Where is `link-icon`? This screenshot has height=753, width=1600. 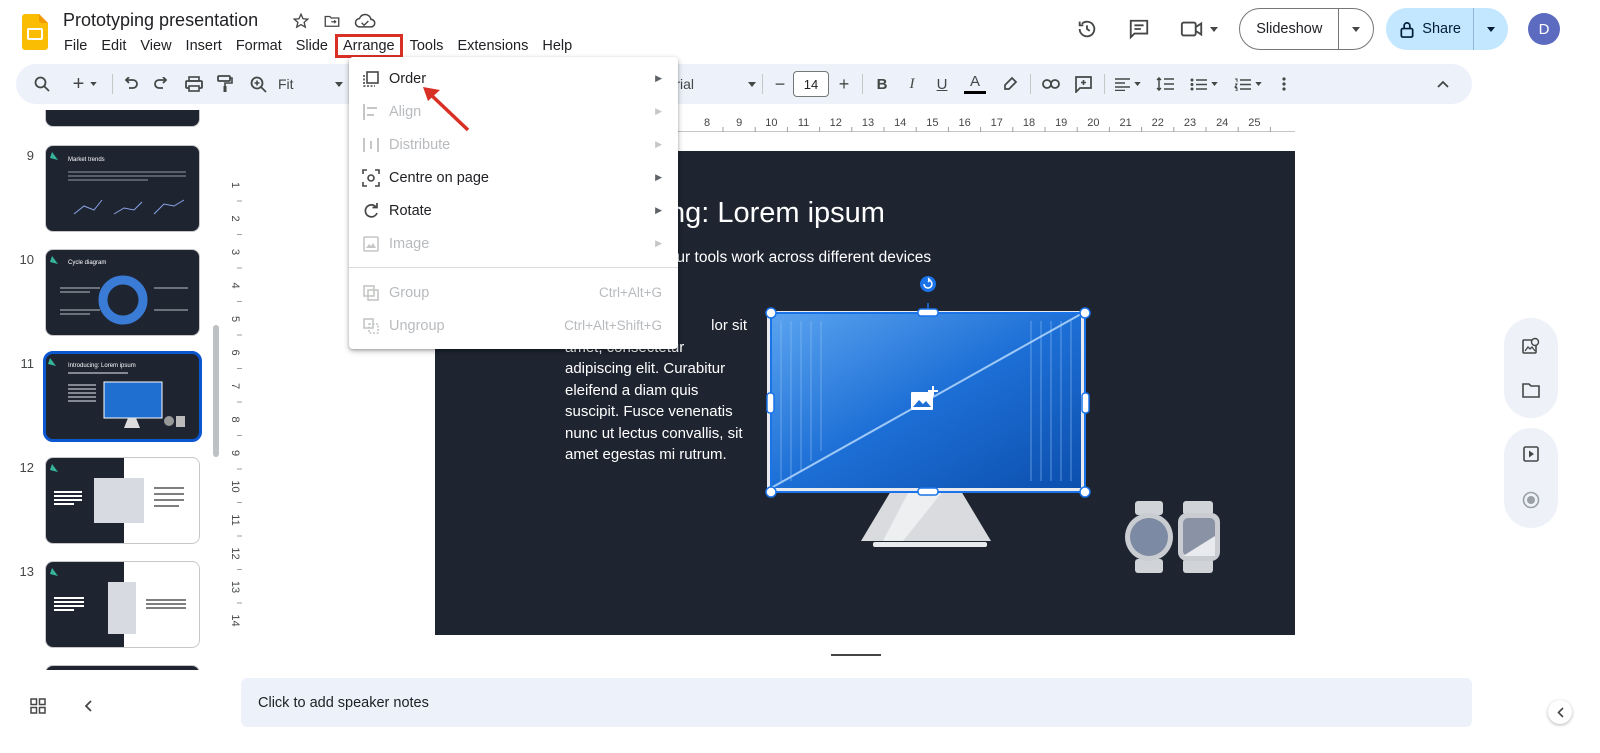
link-icon is located at coordinates (1051, 84).